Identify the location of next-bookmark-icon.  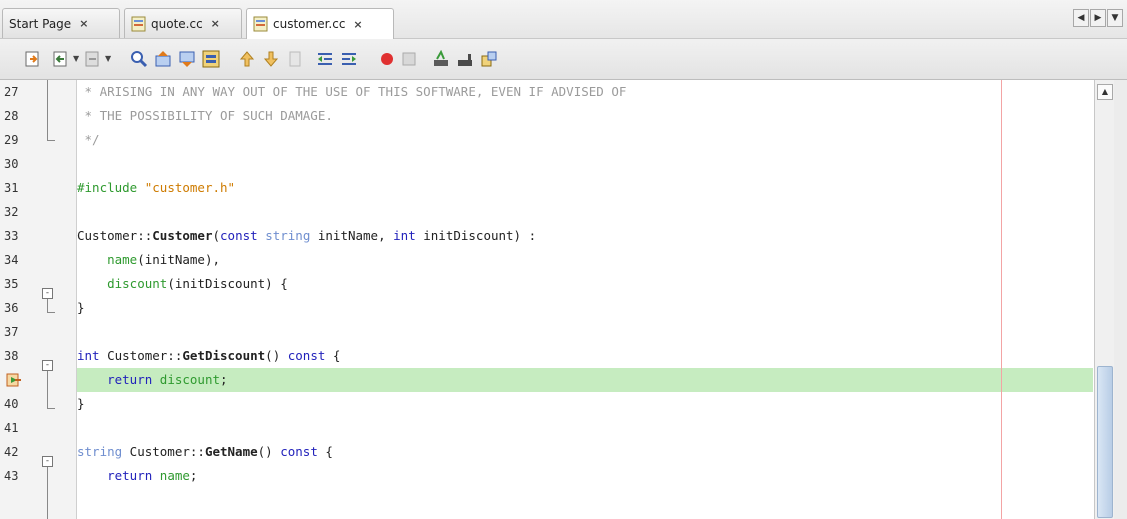
(271, 59).